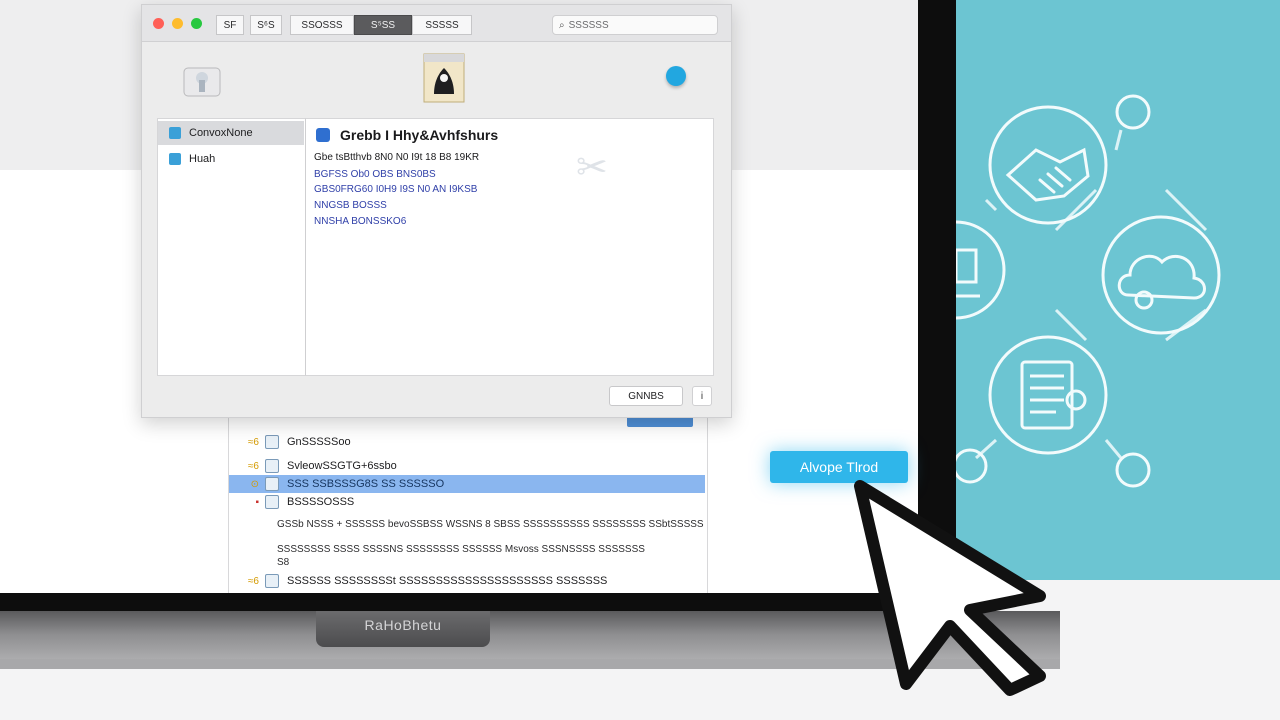 This screenshot has height=720, width=1280. What do you see at coordinates (177, 23) in the screenshot?
I see `minimize-button` at bounding box center [177, 23].